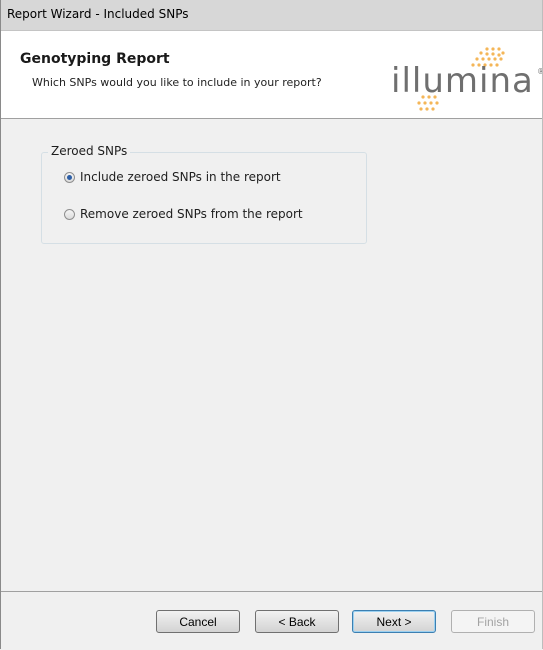 The width and height of the screenshot is (543, 650). What do you see at coordinates (394, 621) in the screenshot?
I see `next-button: Next >` at bounding box center [394, 621].